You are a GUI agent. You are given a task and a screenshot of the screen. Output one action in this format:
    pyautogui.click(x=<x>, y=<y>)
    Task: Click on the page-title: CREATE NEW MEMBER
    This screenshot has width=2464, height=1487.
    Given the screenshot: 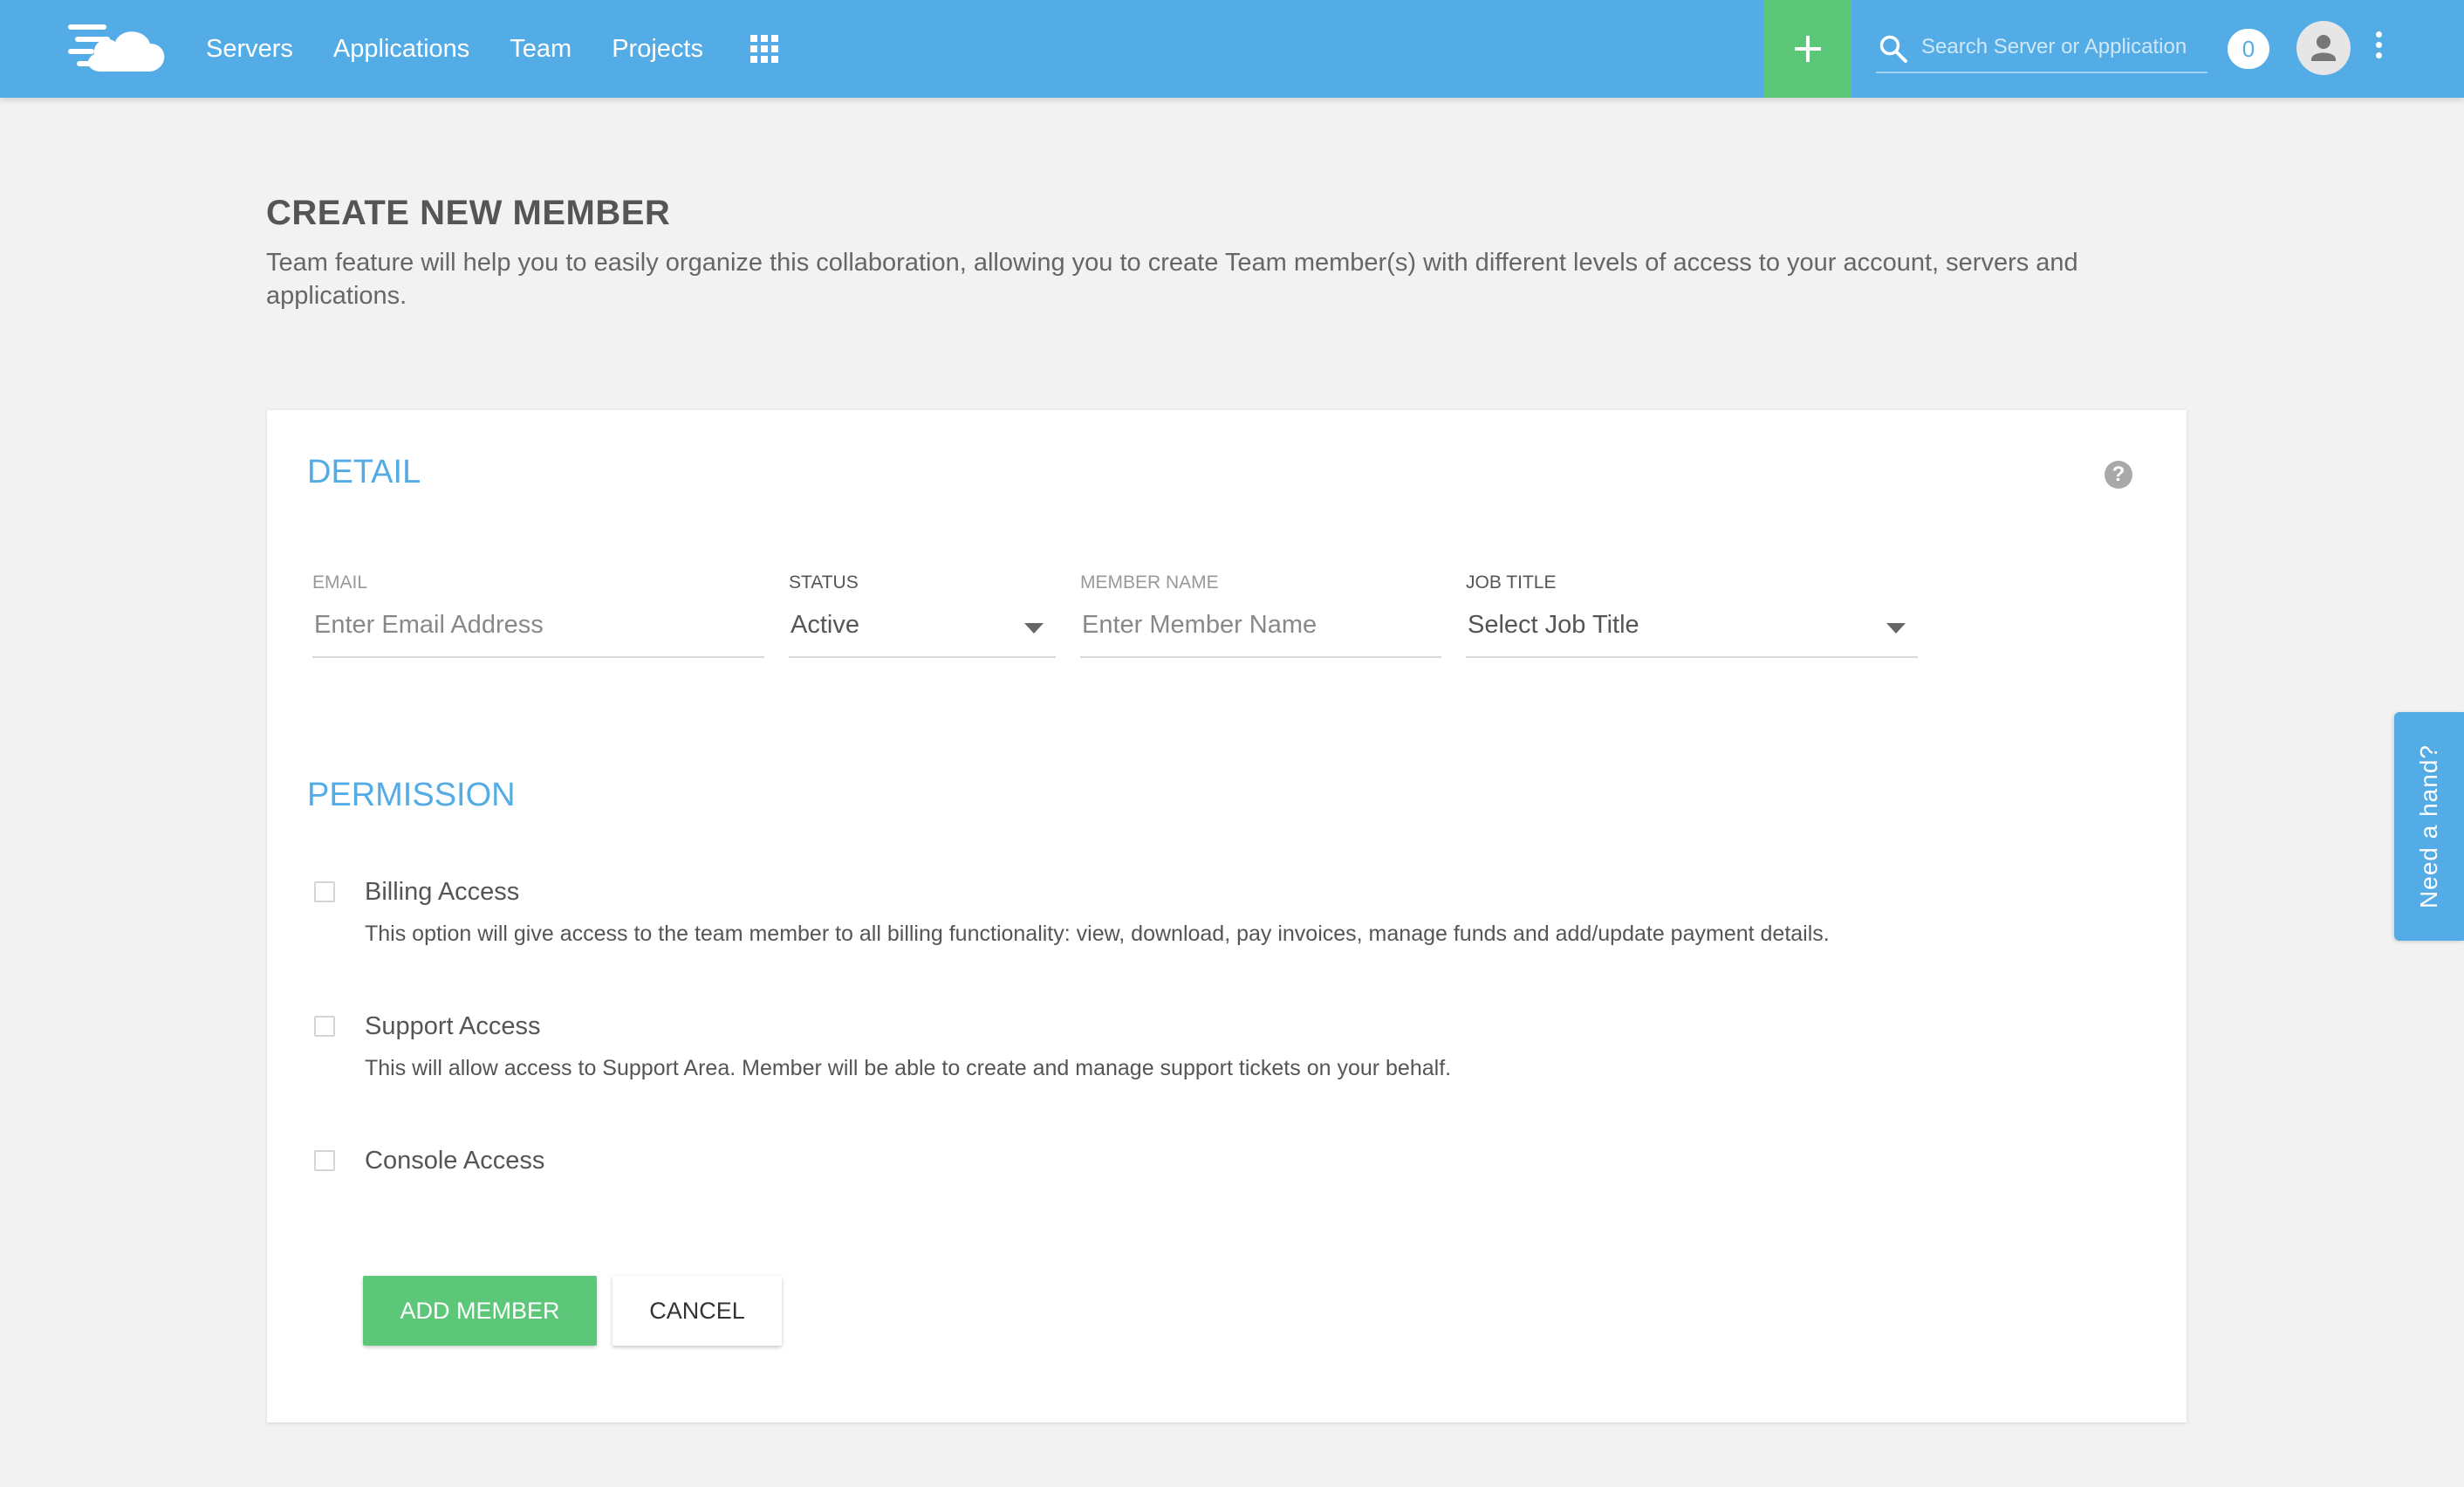 What is the action you would take?
    pyautogui.click(x=468, y=213)
    